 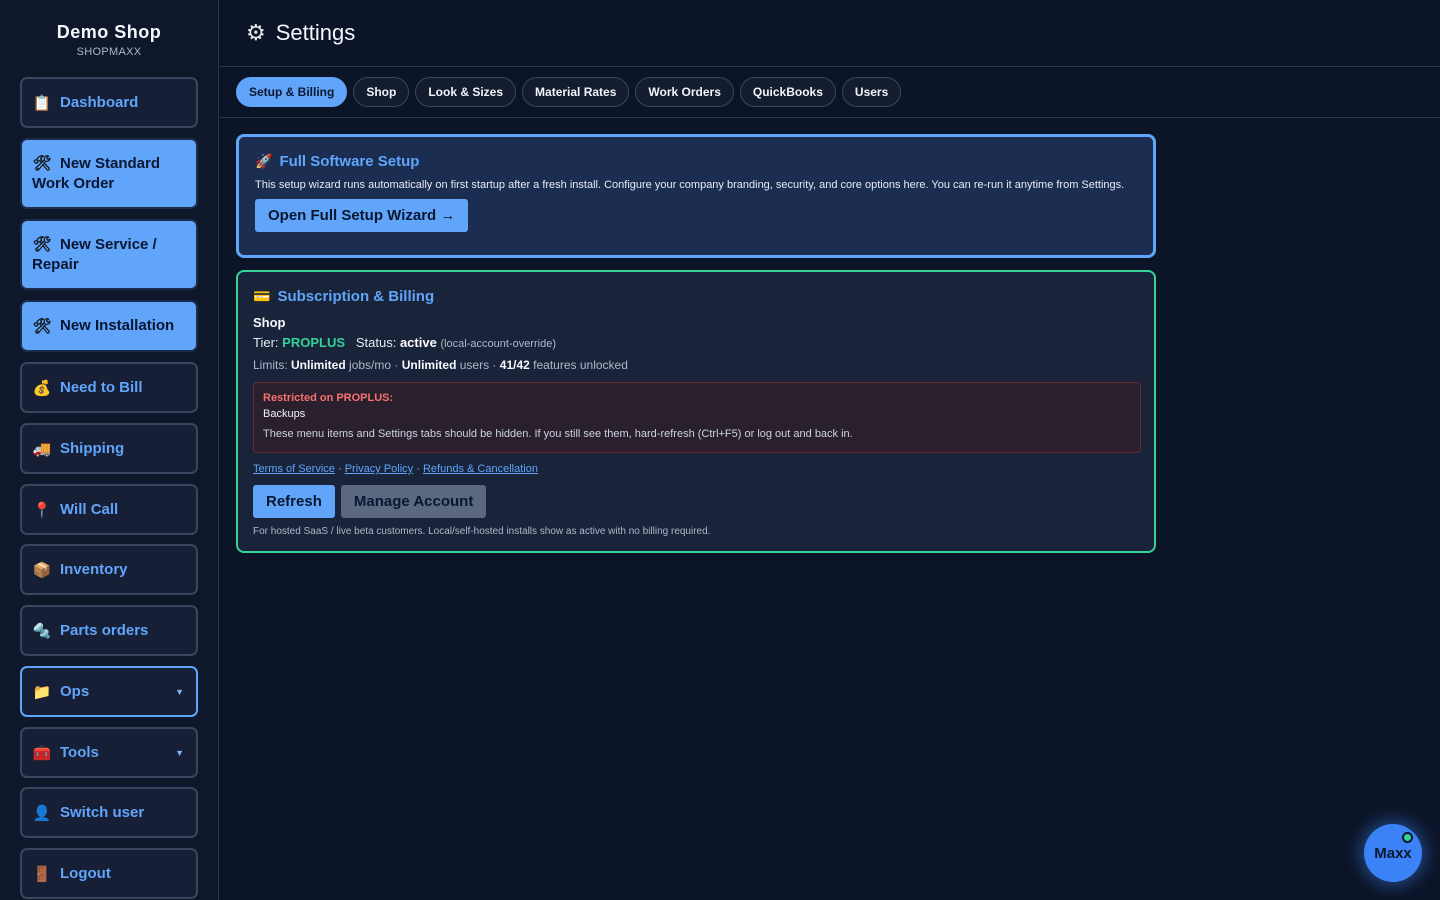 I want to click on tab-material-rates: Material Rates, so click(x=576, y=92).